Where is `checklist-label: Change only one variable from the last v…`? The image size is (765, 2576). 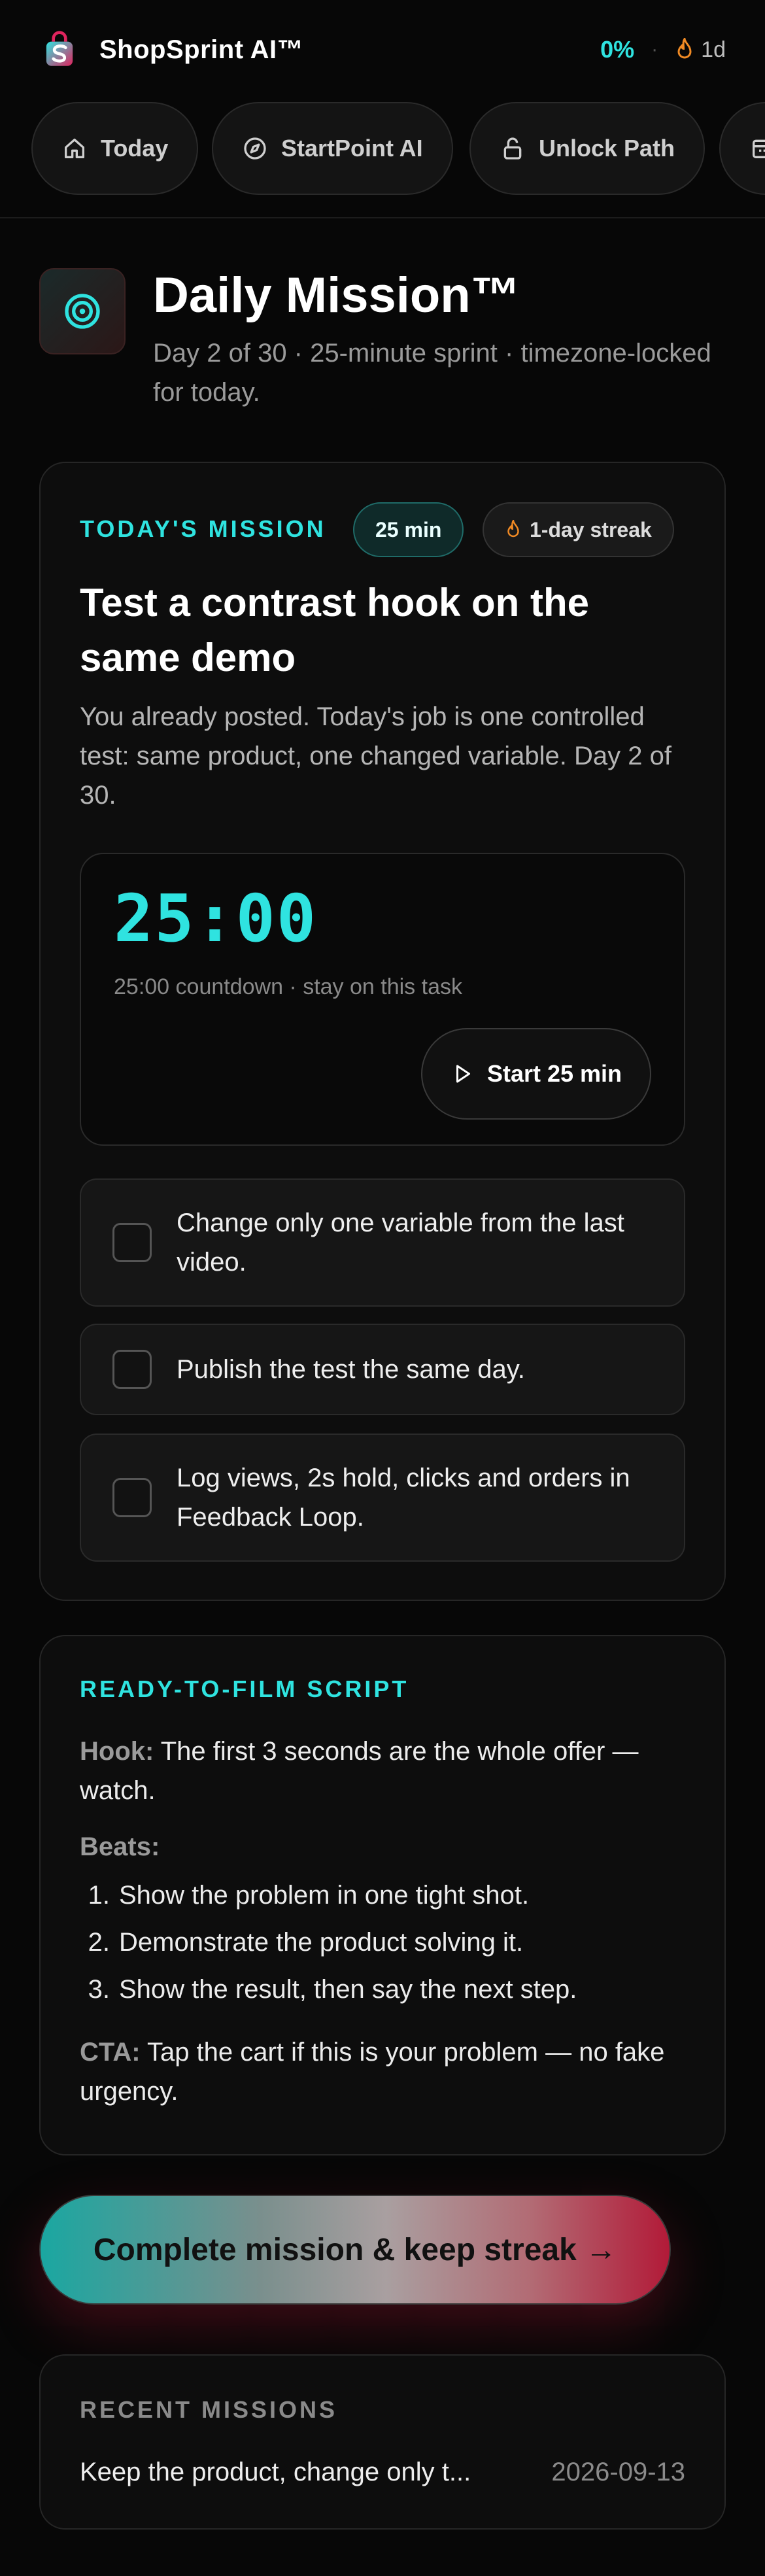
checklist-label: Change only one variable from the last v… is located at coordinates (400, 1243).